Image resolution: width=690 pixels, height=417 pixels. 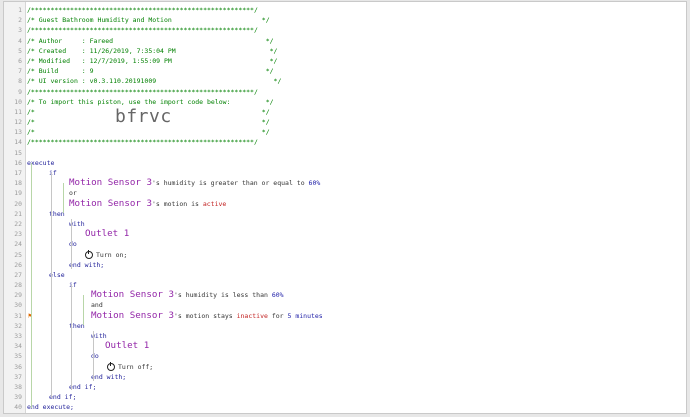 What do you see at coordinates (356, 51) in the screenshot?
I see `code-line: /* Created : 11/26/2019, 7:35:04 PM */` at bounding box center [356, 51].